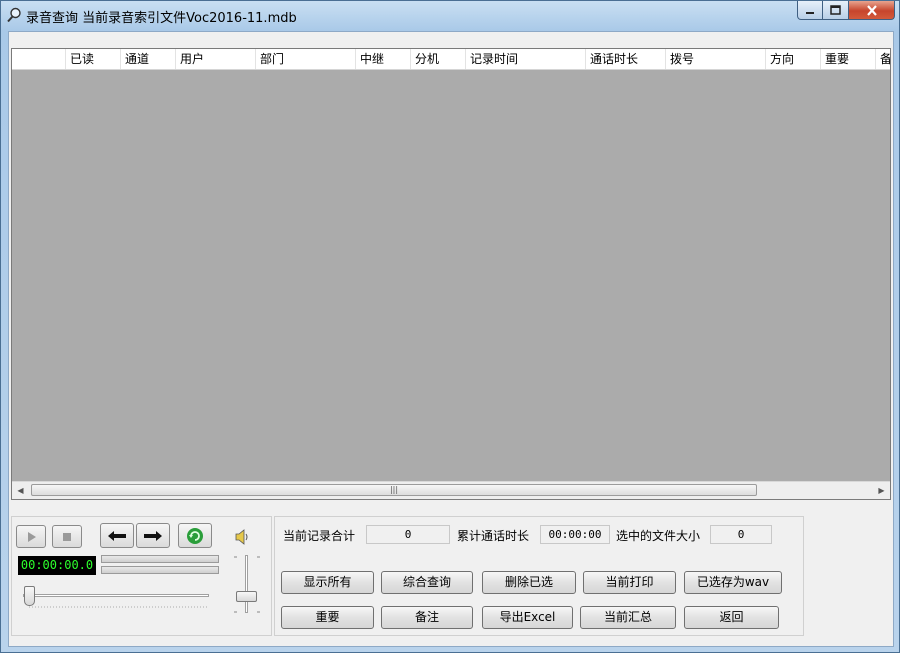 The width and height of the screenshot is (900, 653). I want to click on minimize-icon, so click(810, 13).